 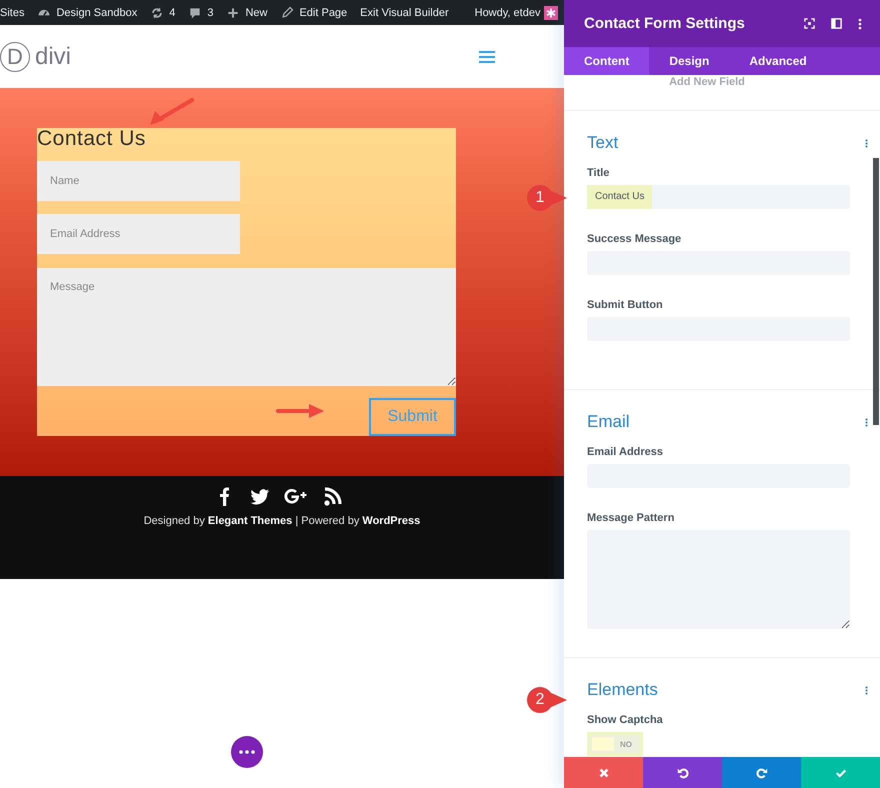 What do you see at coordinates (778, 61) in the screenshot?
I see `tab: Advanced` at bounding box center [778, 61].